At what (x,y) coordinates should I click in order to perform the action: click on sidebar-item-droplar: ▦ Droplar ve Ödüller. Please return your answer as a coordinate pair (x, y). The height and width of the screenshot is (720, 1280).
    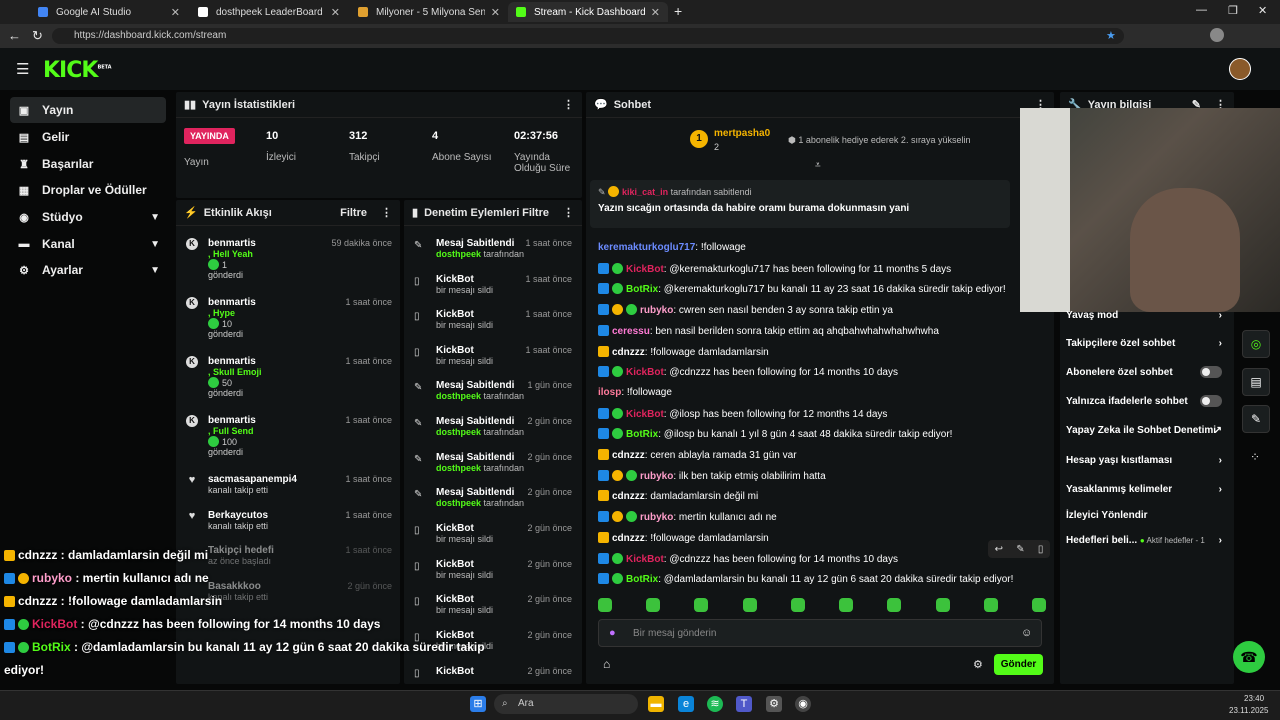
    Looking at the image, I should click on (88, 190).